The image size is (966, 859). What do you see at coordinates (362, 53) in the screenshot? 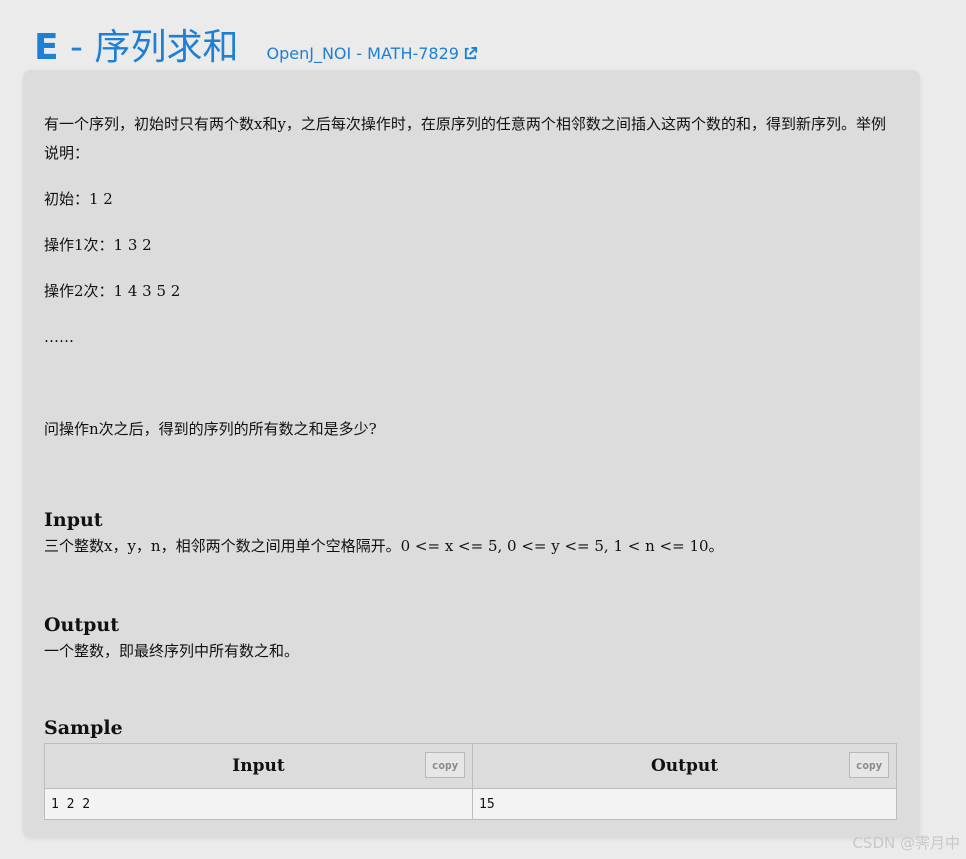
I see `source-link-label: OpenJ_NOI - MATH-7829` at bounding box center [362, 53].